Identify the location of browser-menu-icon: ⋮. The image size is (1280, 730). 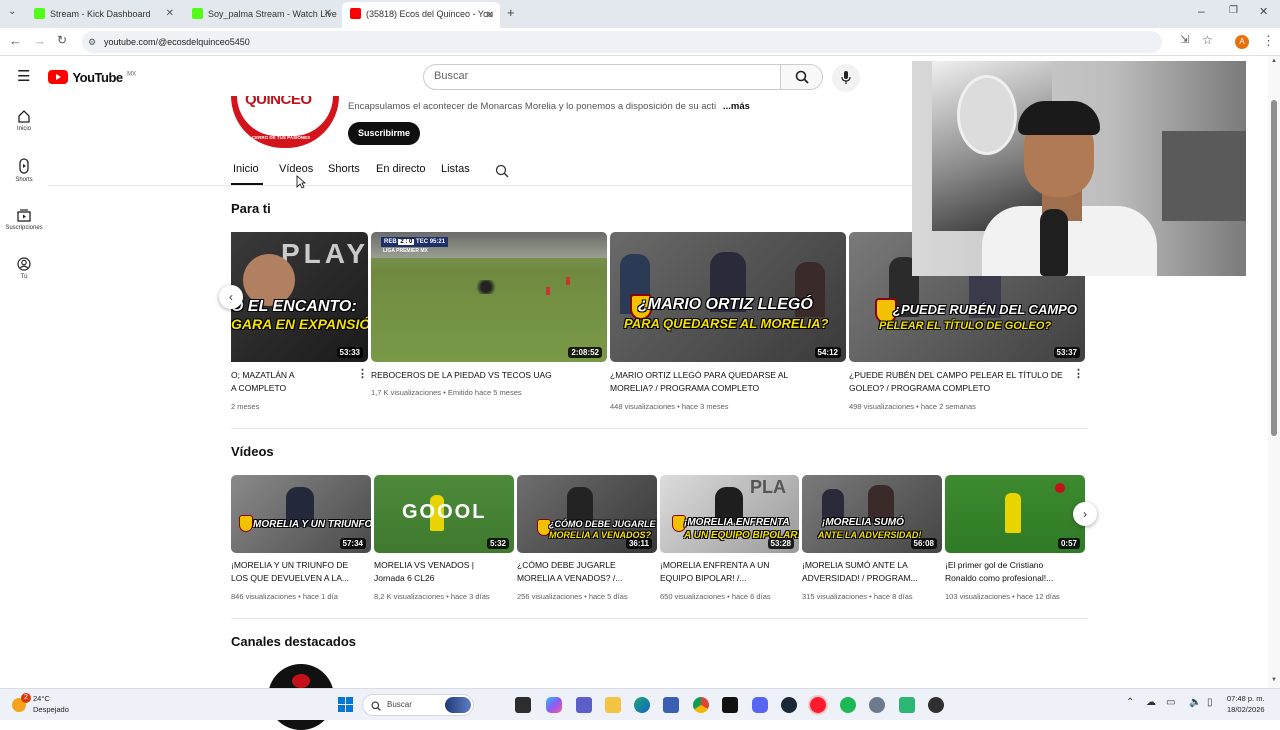
(1268, 41).